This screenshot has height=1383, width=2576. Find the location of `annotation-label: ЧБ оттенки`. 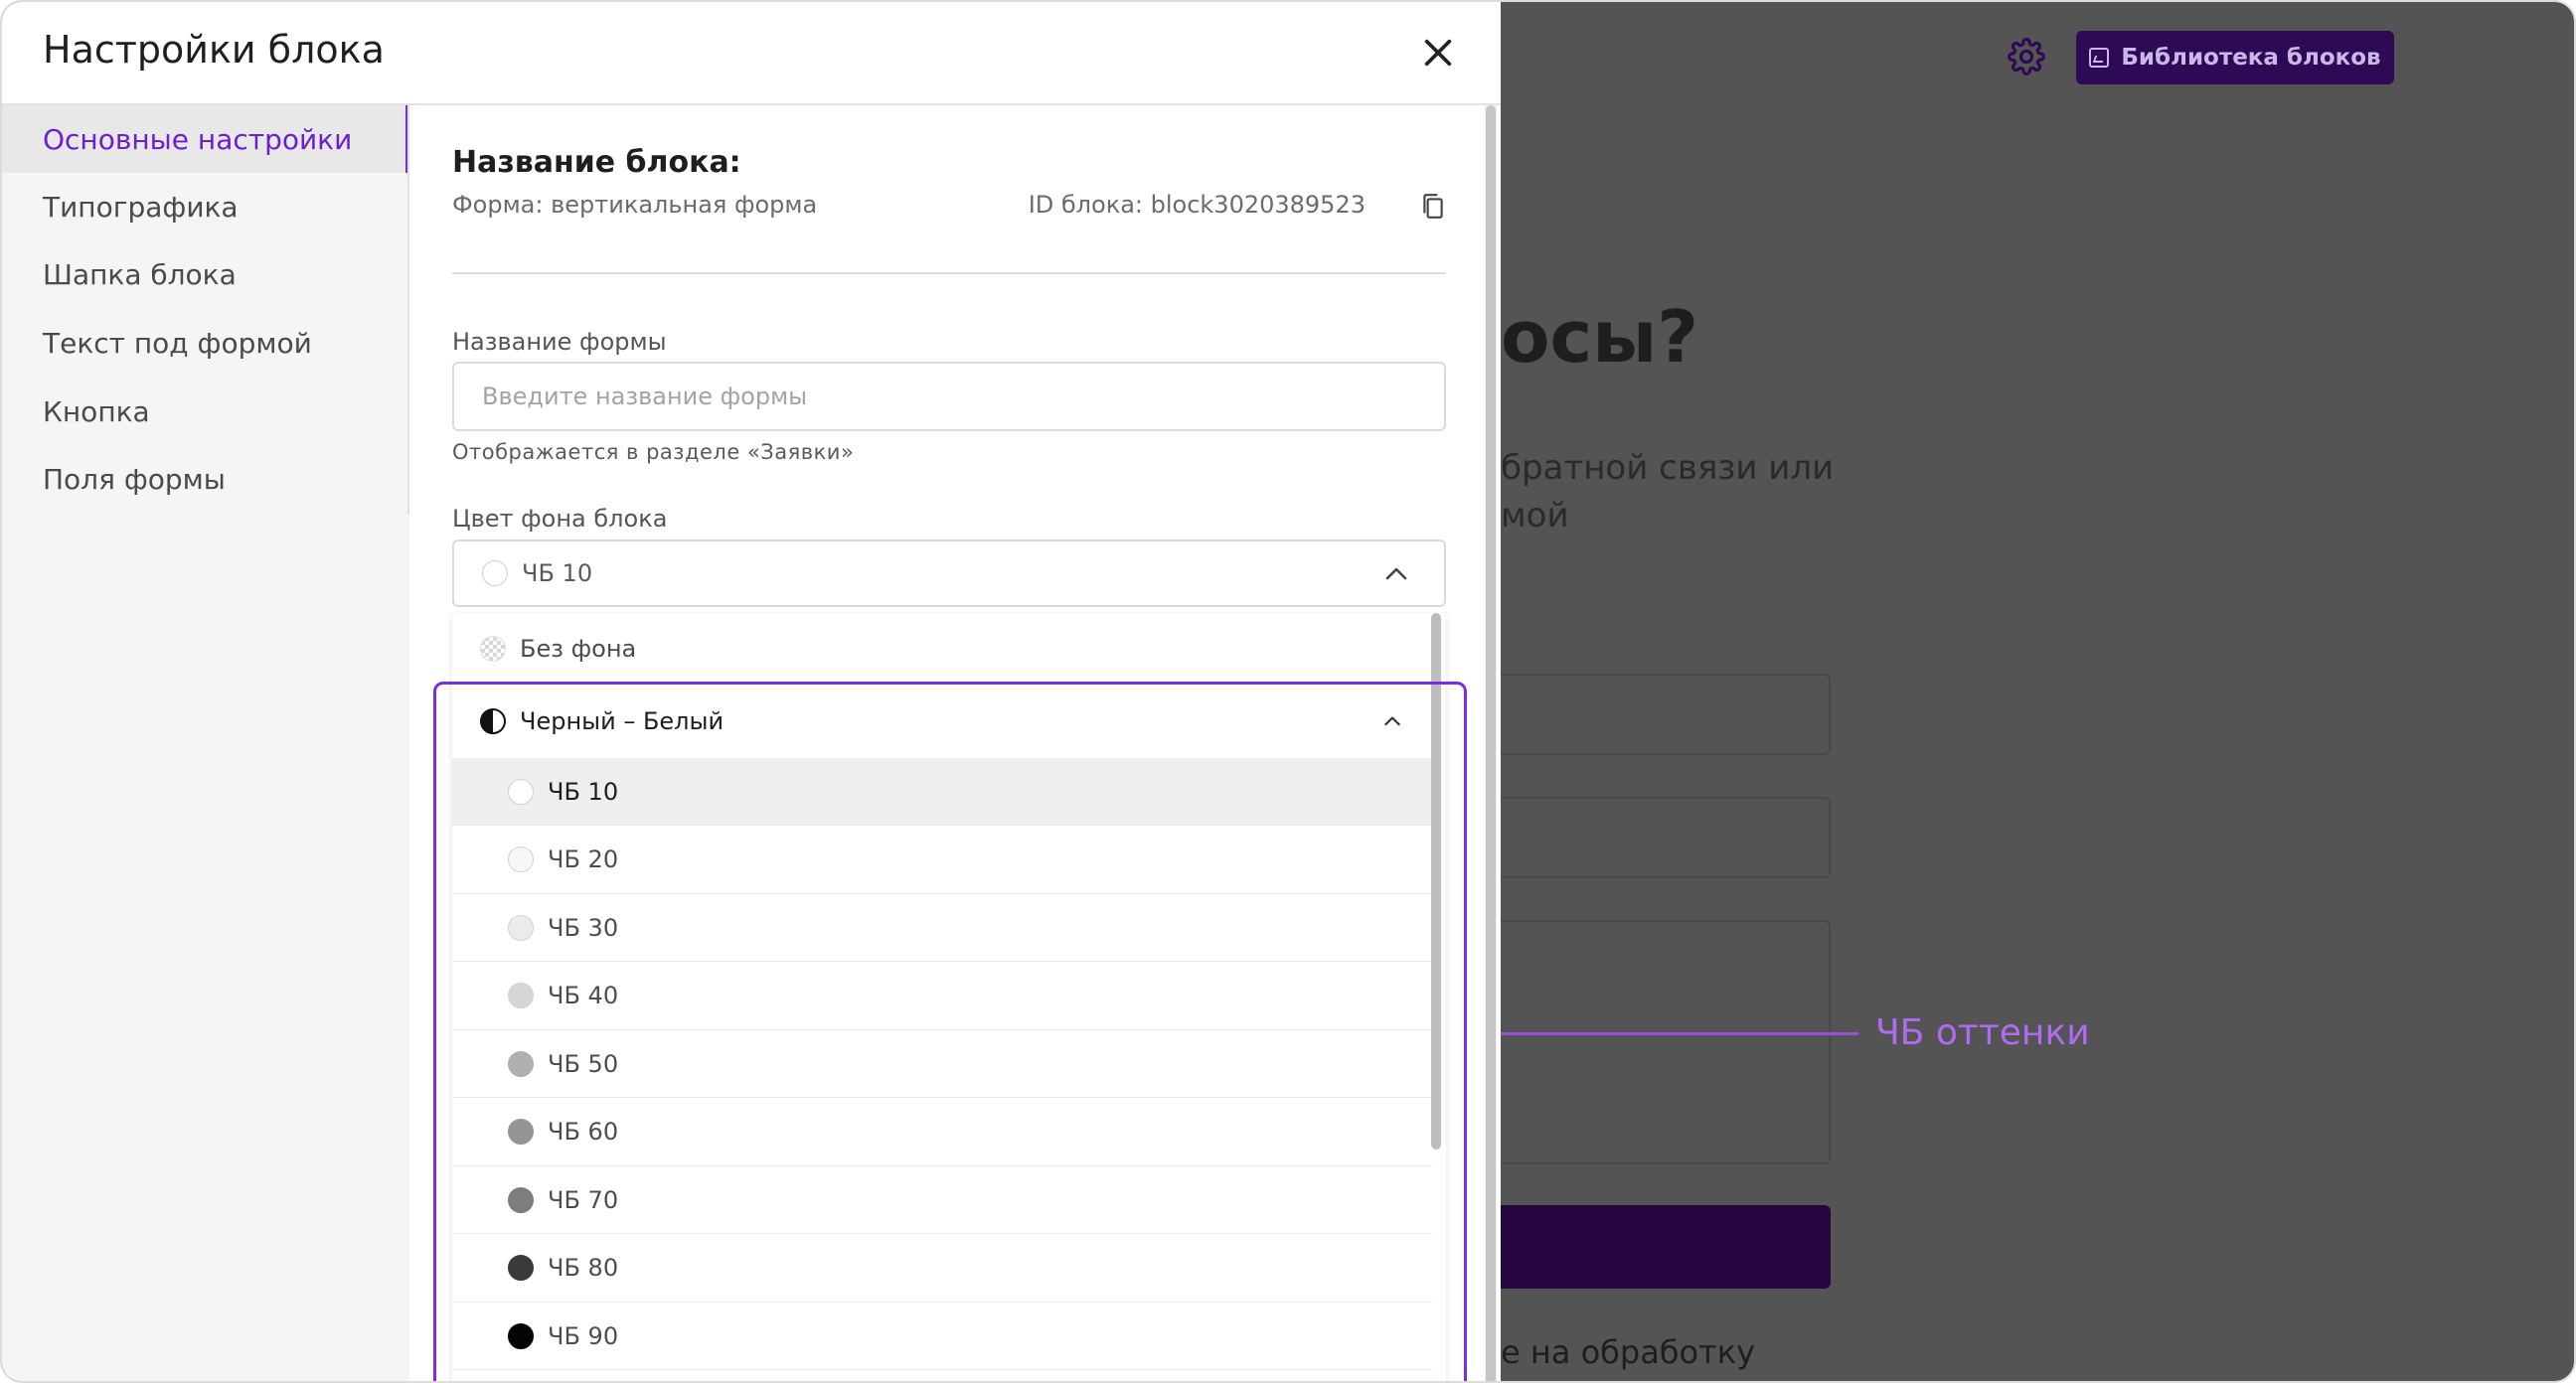

annotation-label: ЧБ оттенки is located at coordinates (1982, 1032).